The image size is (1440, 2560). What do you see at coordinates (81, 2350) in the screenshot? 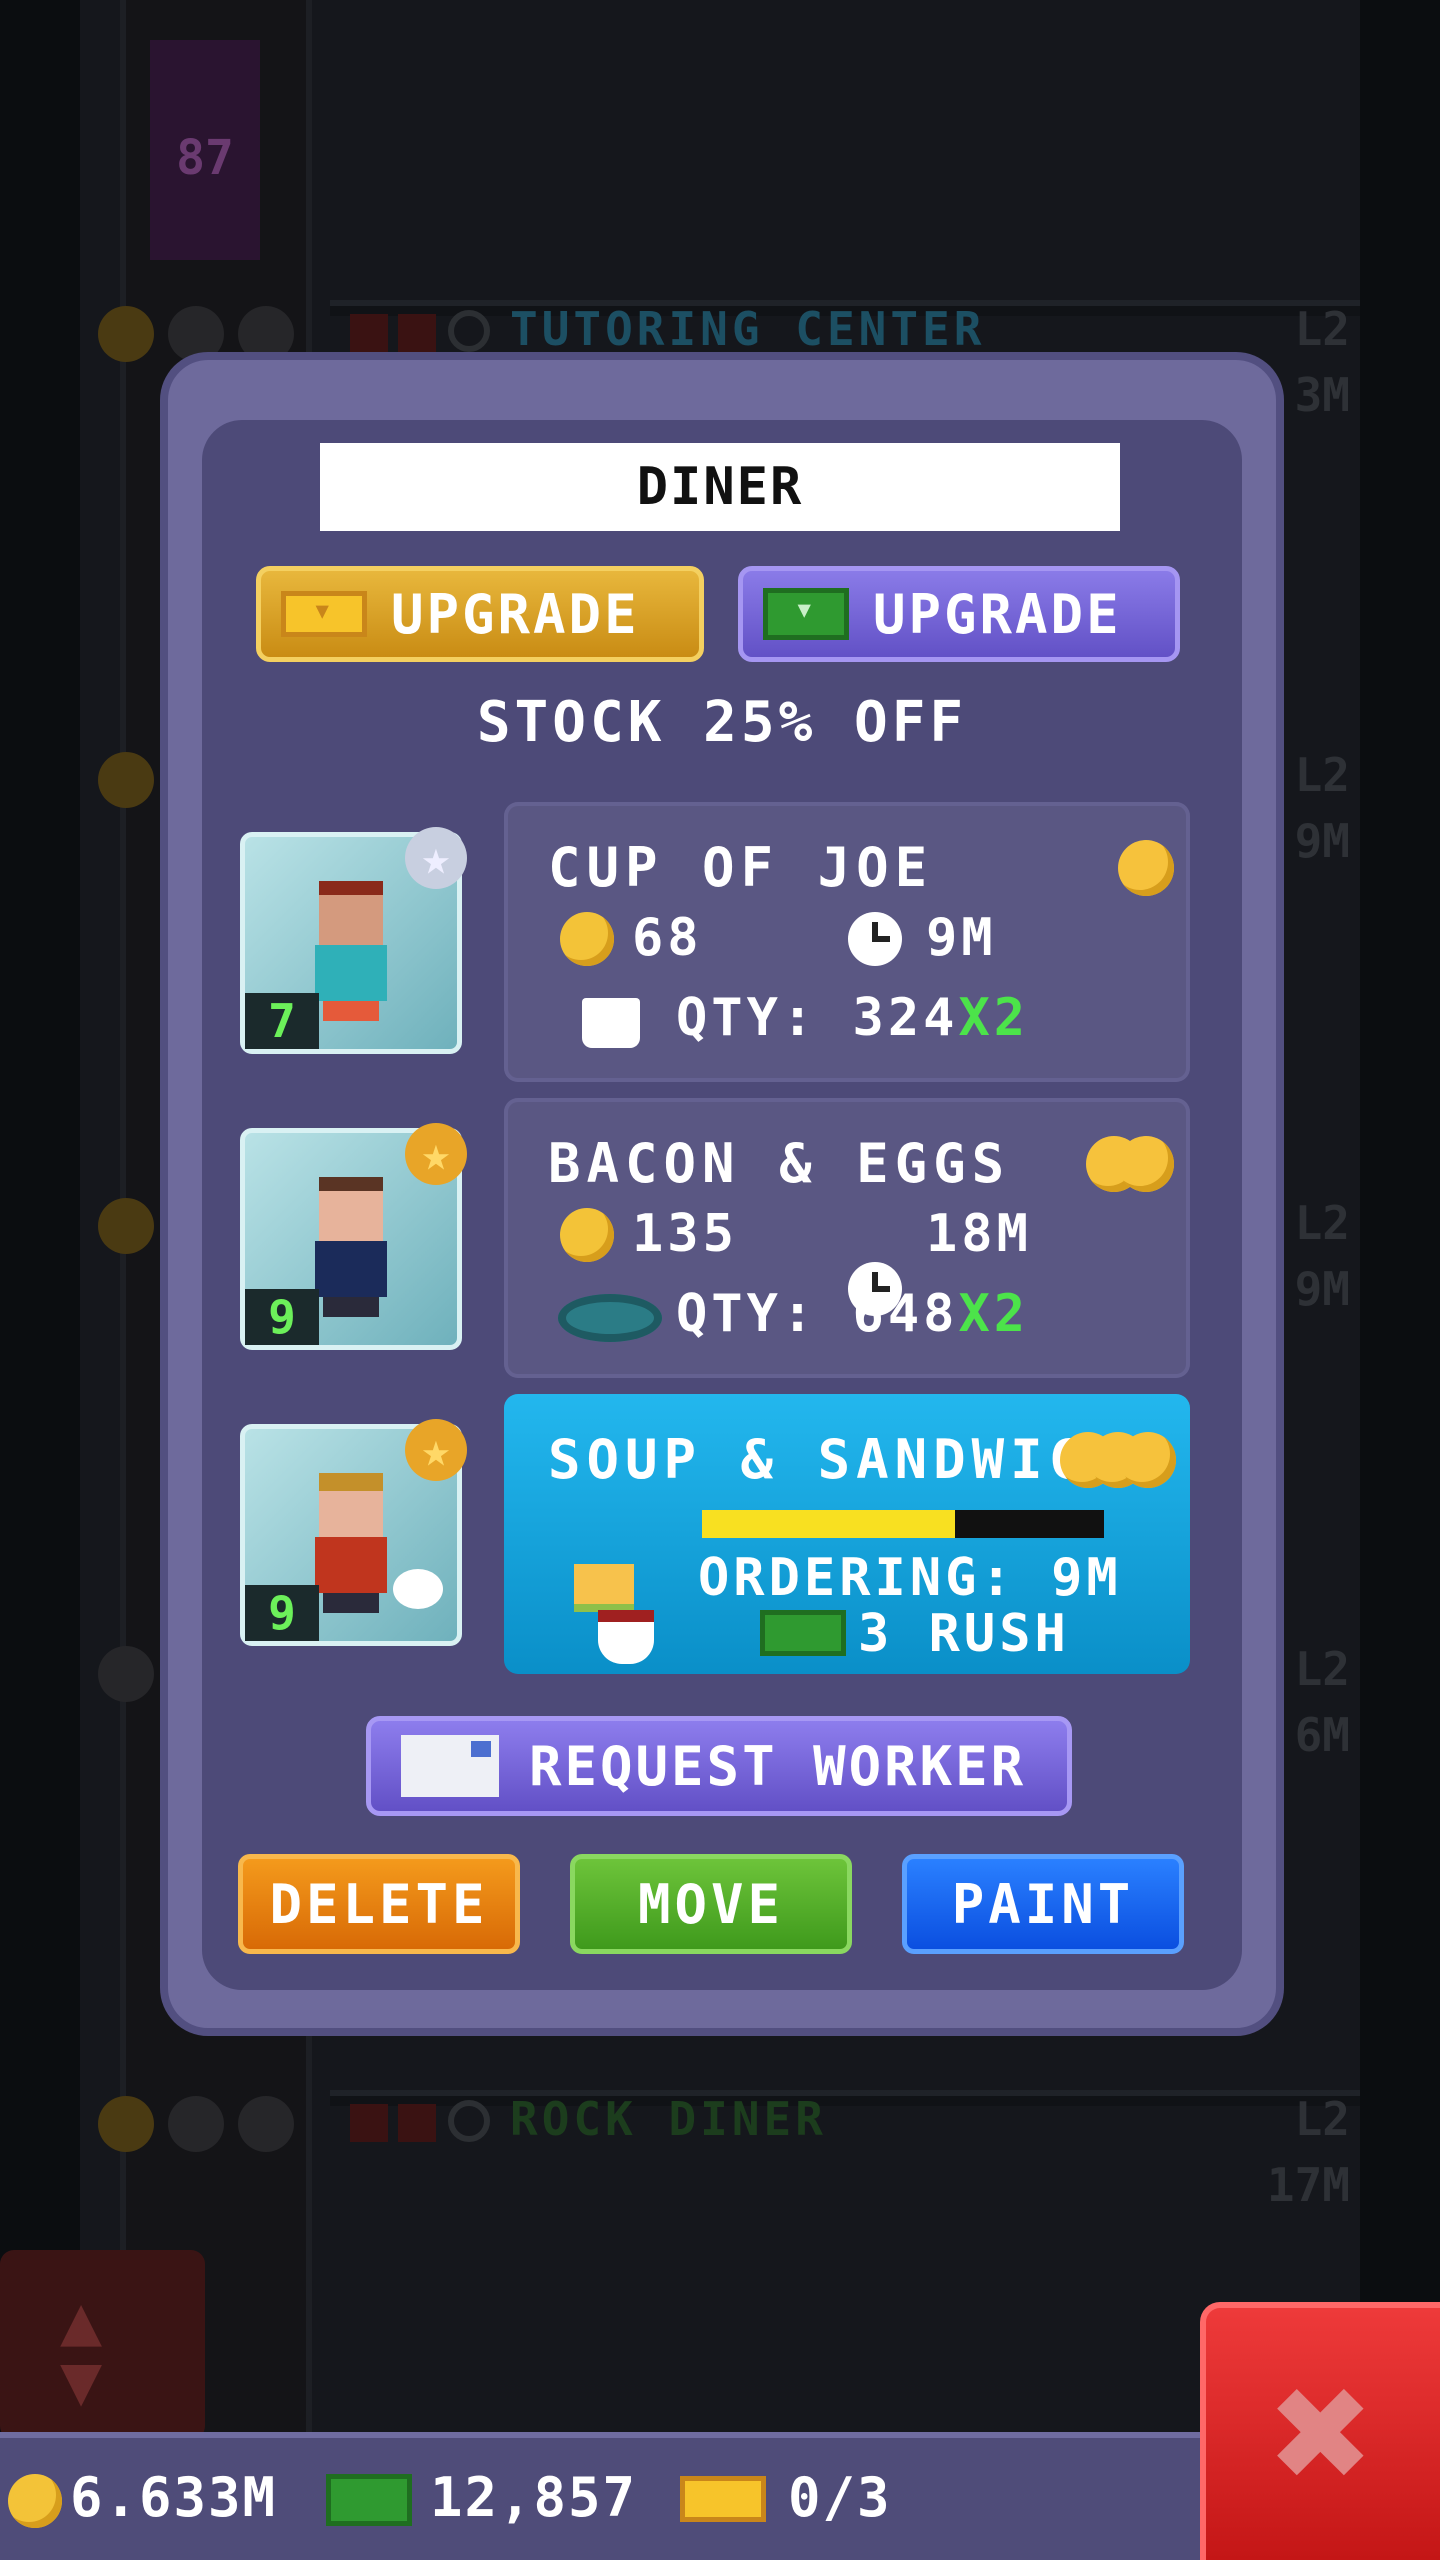
I see `up-down-arrow-icon: ▲ ▼` at bounding box center [81, 2350].